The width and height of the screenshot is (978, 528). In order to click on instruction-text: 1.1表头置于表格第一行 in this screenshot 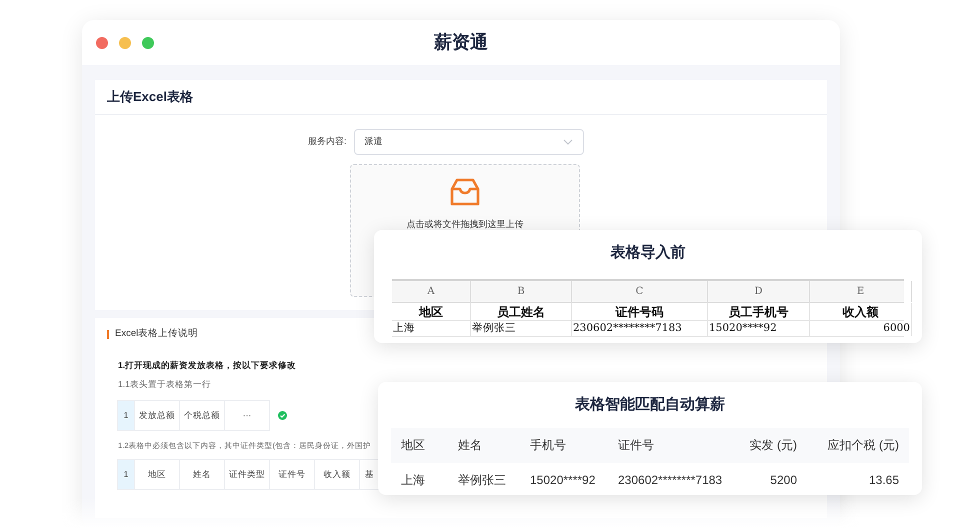, I will do `click(165, 384)`.